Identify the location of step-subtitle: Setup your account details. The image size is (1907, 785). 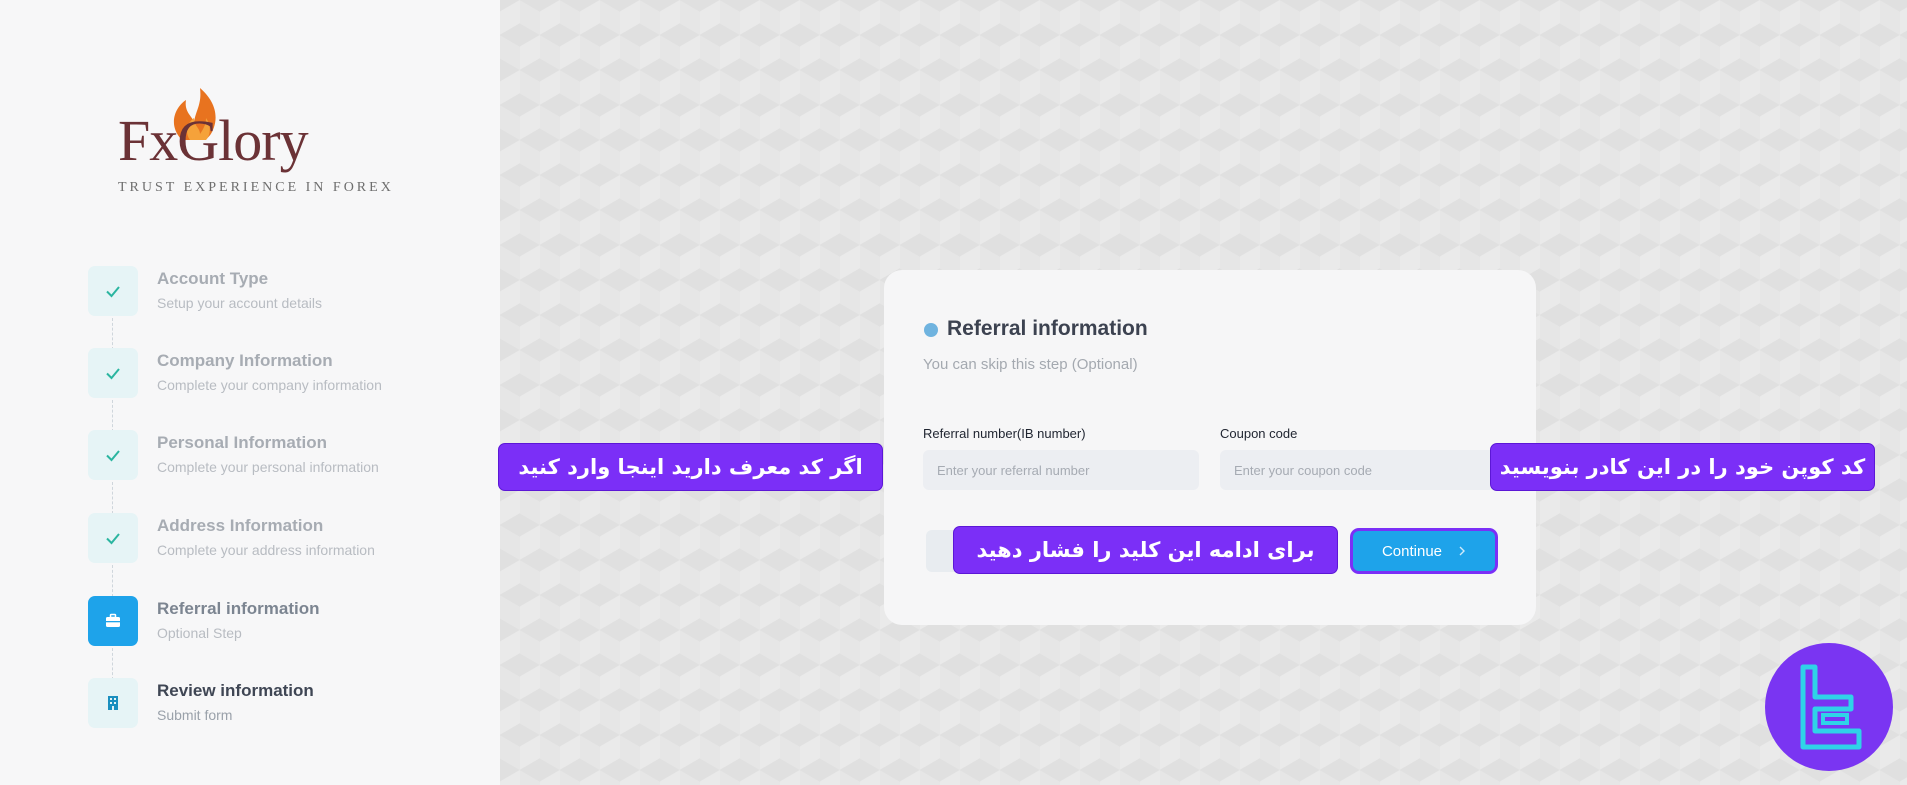
(239, 303).